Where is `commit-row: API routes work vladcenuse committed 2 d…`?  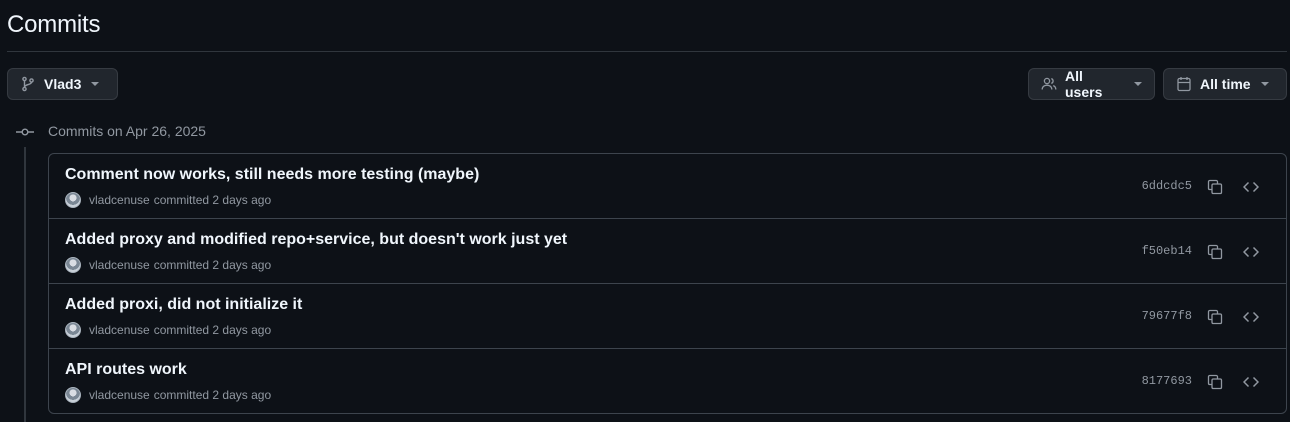 commit-row: API routes work vladcenuse committed 2 d… is located at coordinates (667, 381).